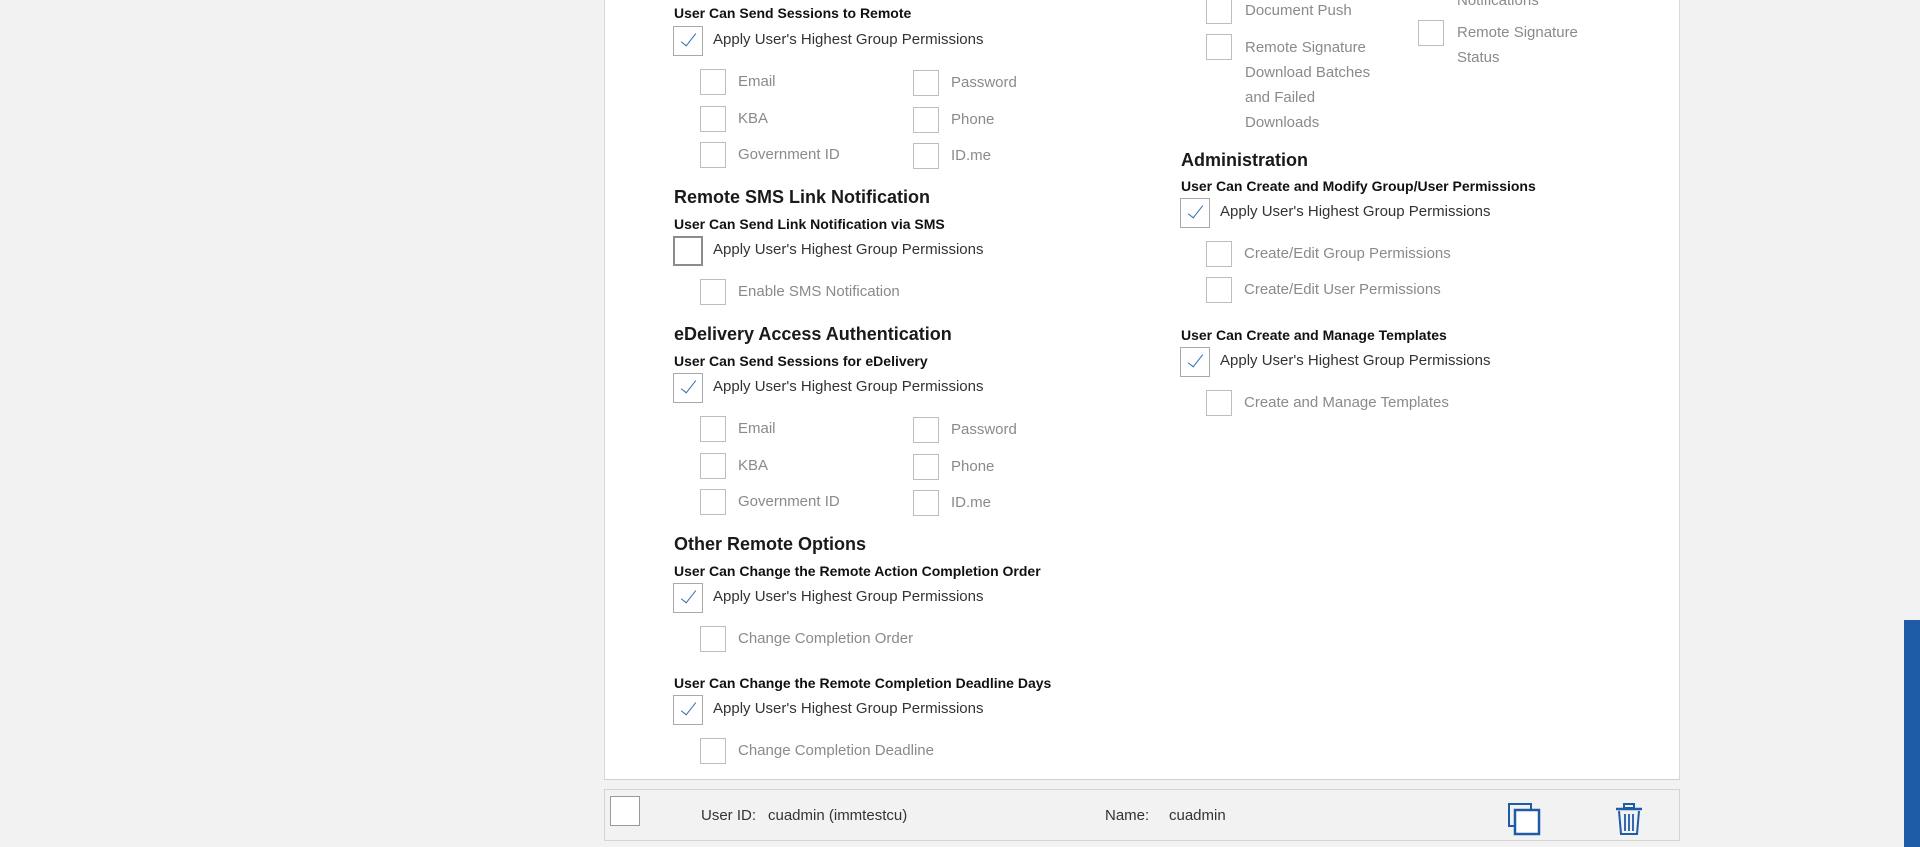 Image resolution: width=1920 pixels, height=847 pixels. Describe the element at coordinates (1342, 289) in the screenshot. I see `edit-user-perm-label: Create/Edit User Permissions` at that location.